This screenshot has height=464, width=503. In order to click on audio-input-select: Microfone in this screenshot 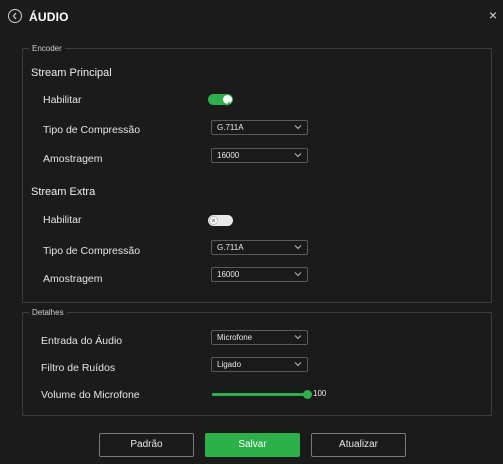, I will do `click(259, 337)`.